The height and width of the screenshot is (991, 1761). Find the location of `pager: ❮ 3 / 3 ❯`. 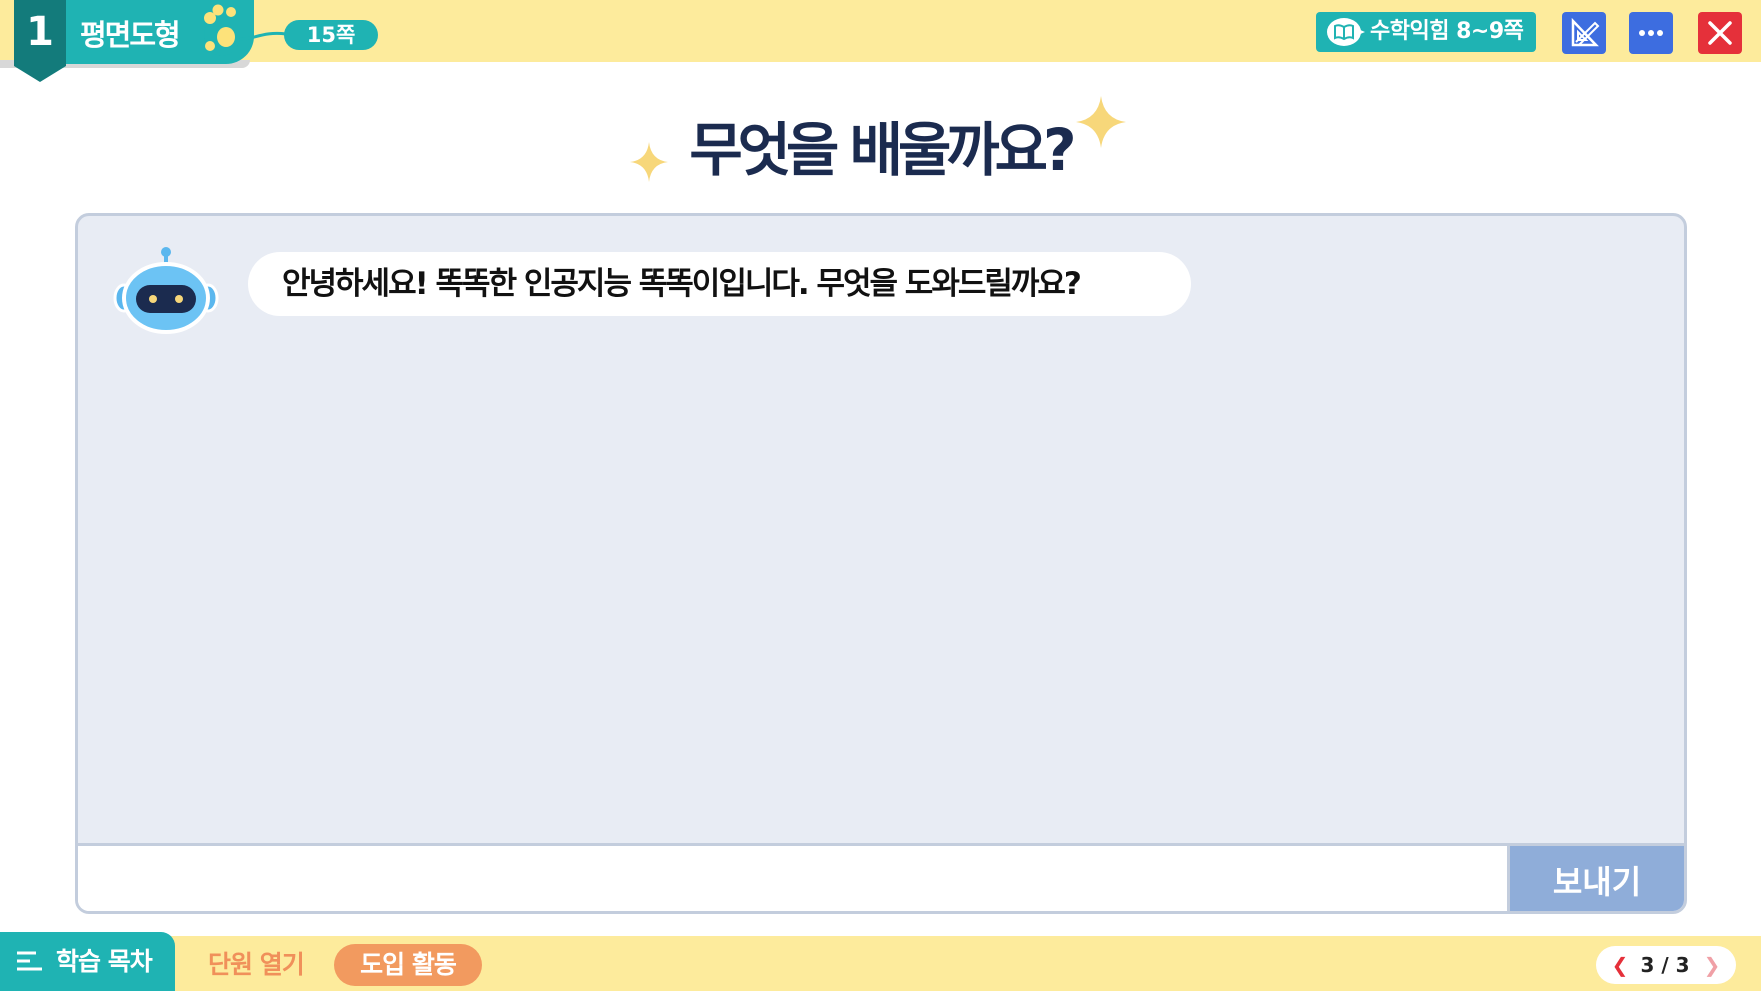

pager: ❮ 3 / 3 ❯ is located at coordinates (1666, 965).